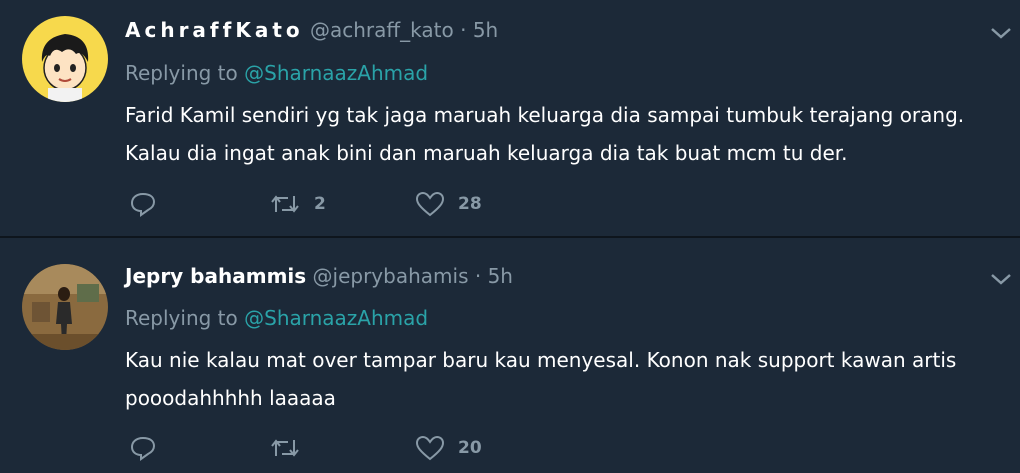  I want to click on like-button: 20, so click(448, 448).